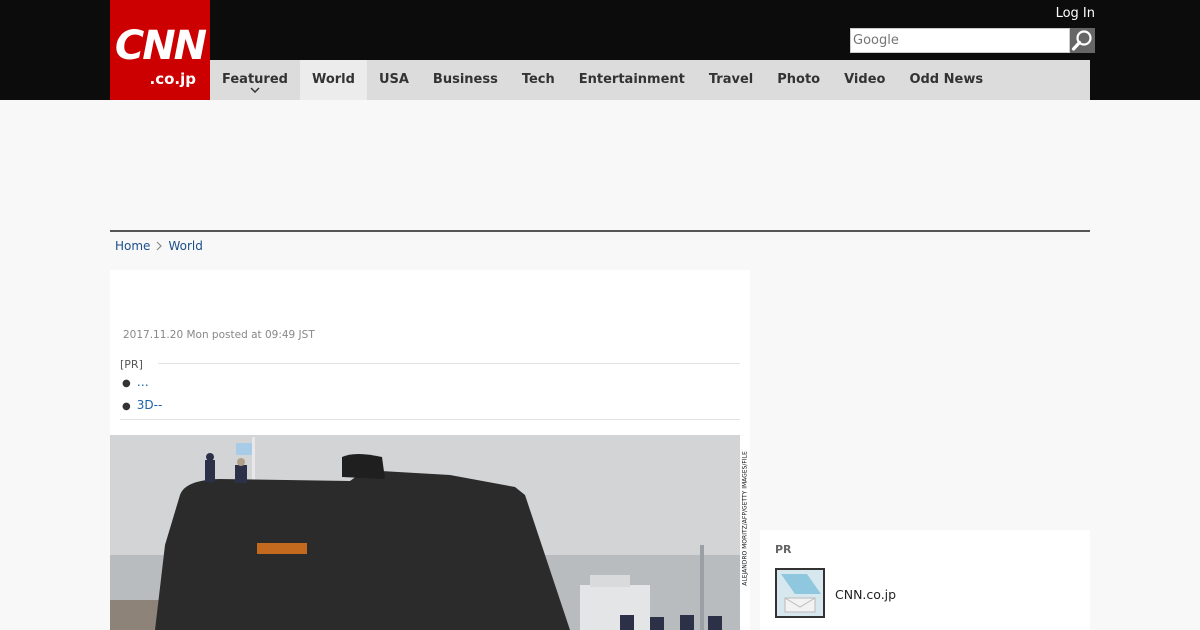 This screenshot has height=630, width=1200. I want to click on posted-timestamp: 2017.11.20 Mon posted at 09:49 JST, so click(219, 335).